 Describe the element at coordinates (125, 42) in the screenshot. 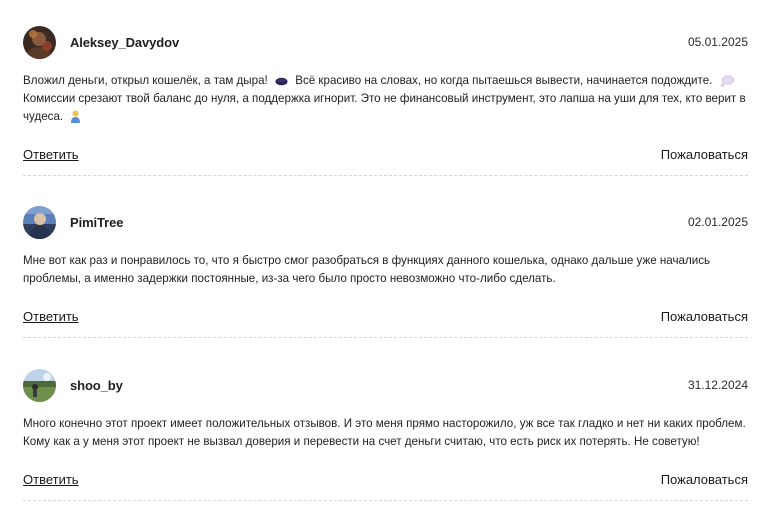

I see `author-name: Aleksey_Davydov` at that location.